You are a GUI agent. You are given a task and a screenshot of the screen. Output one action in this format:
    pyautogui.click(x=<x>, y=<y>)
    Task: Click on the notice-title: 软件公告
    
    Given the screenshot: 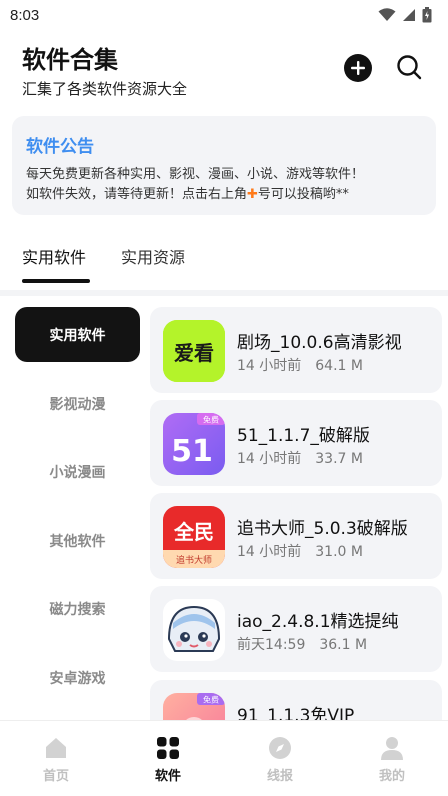 What is the action you would take?
    pyautogui.click(x=60, y=147)
    